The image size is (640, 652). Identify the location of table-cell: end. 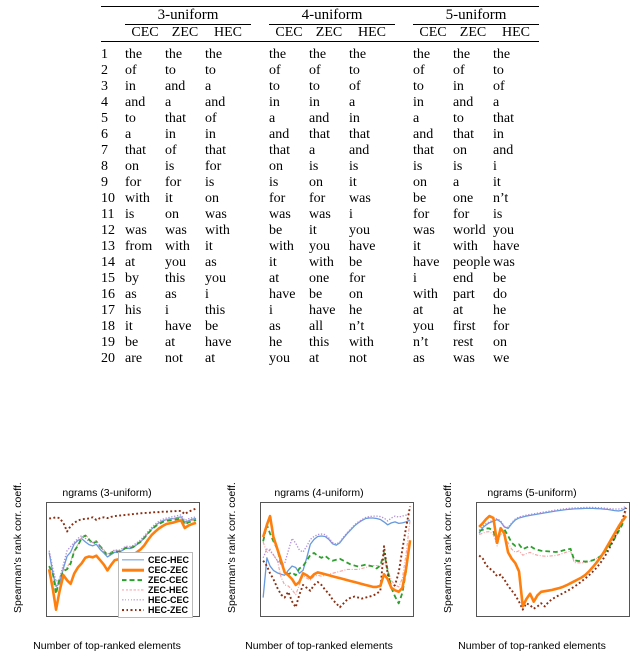
(463, 278).